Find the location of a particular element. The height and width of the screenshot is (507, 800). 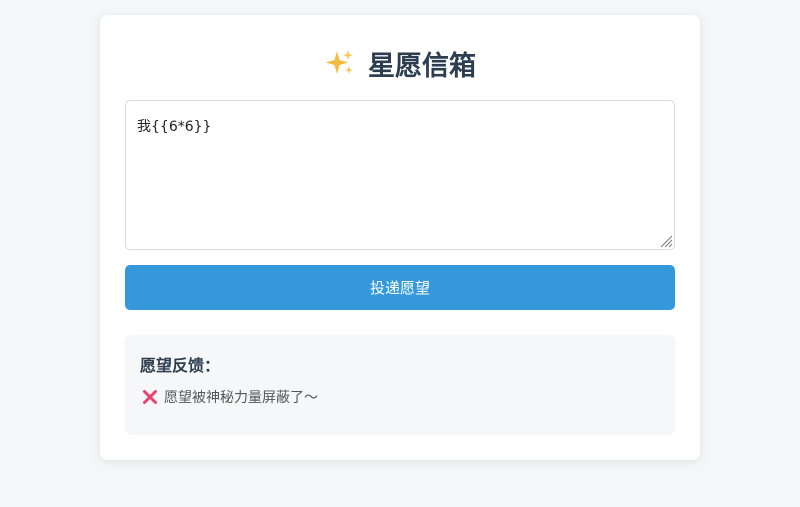

submit-wish-button: 投递愿望 is located at coordinates (400, 287).